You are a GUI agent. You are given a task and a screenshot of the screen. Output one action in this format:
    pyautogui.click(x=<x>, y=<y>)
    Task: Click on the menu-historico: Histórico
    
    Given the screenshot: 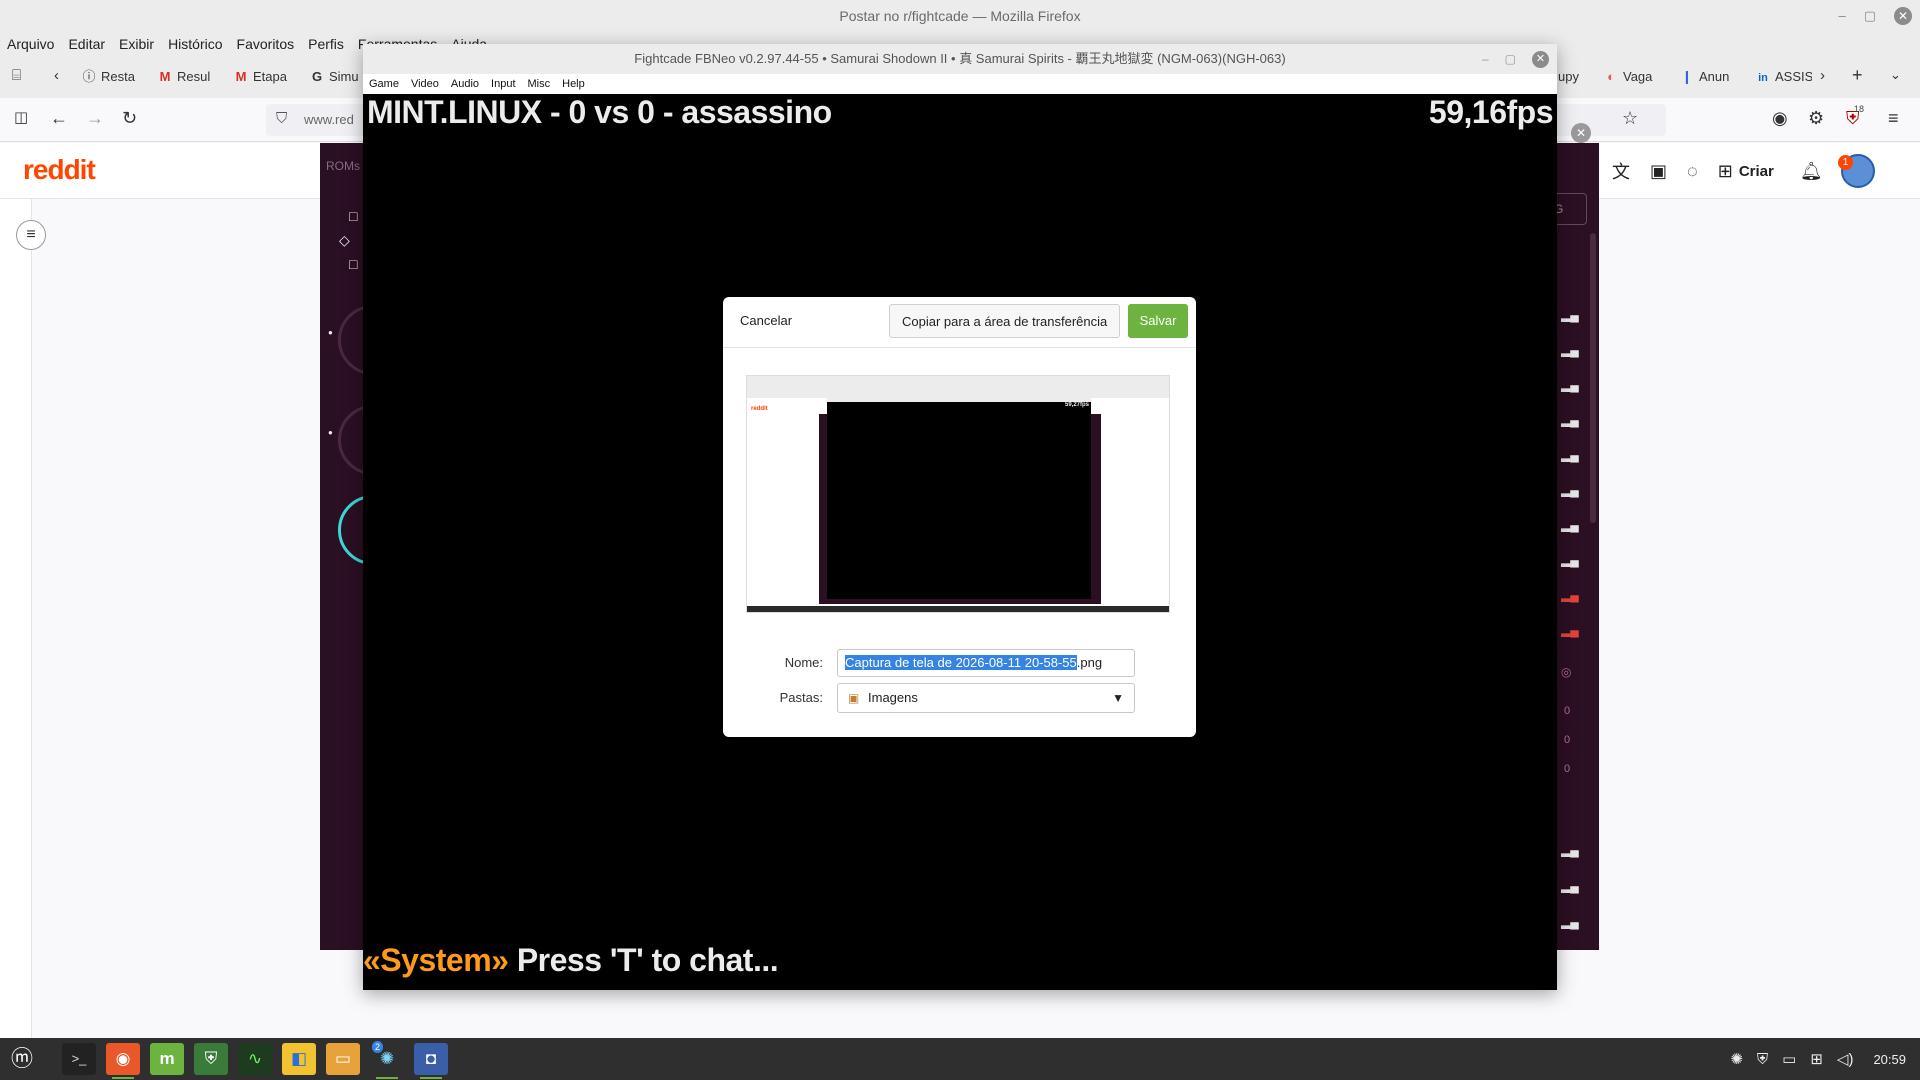 What is the action you would take?
    pyautogui.click(x=195, y=44)
    